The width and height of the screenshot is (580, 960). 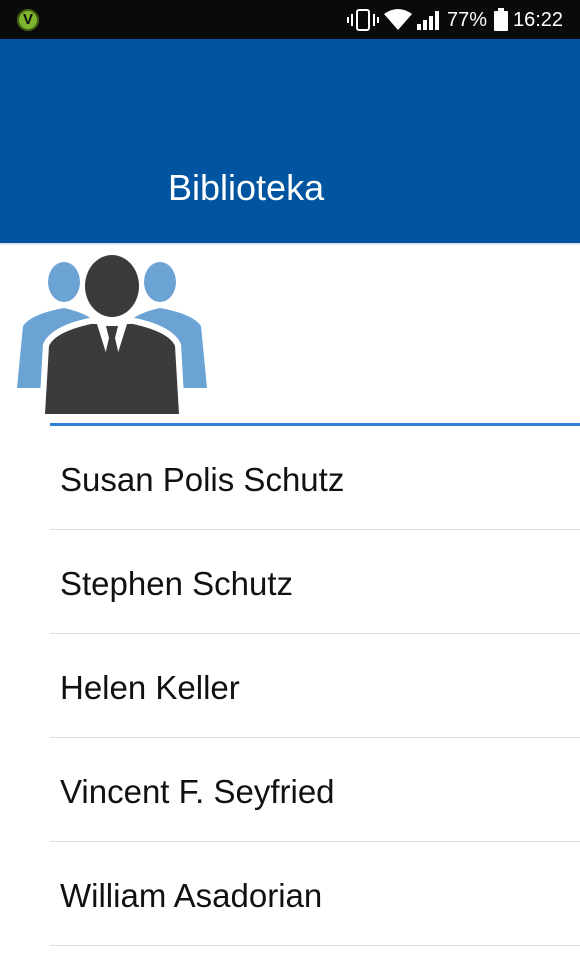 What do you see at coordinates (176, 583) in the screenshot?
I see `list-item-label: Stephen Schutz` at bounding box center [176, 583].